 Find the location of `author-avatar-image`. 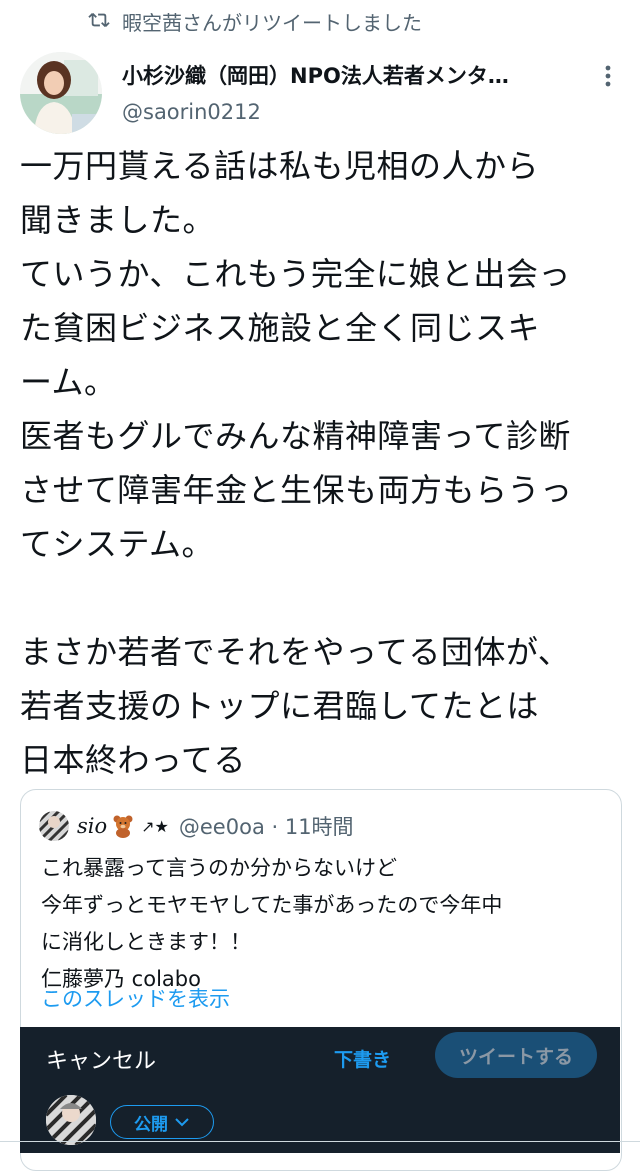

author-avatar-image is located at coordinates (61, 93).